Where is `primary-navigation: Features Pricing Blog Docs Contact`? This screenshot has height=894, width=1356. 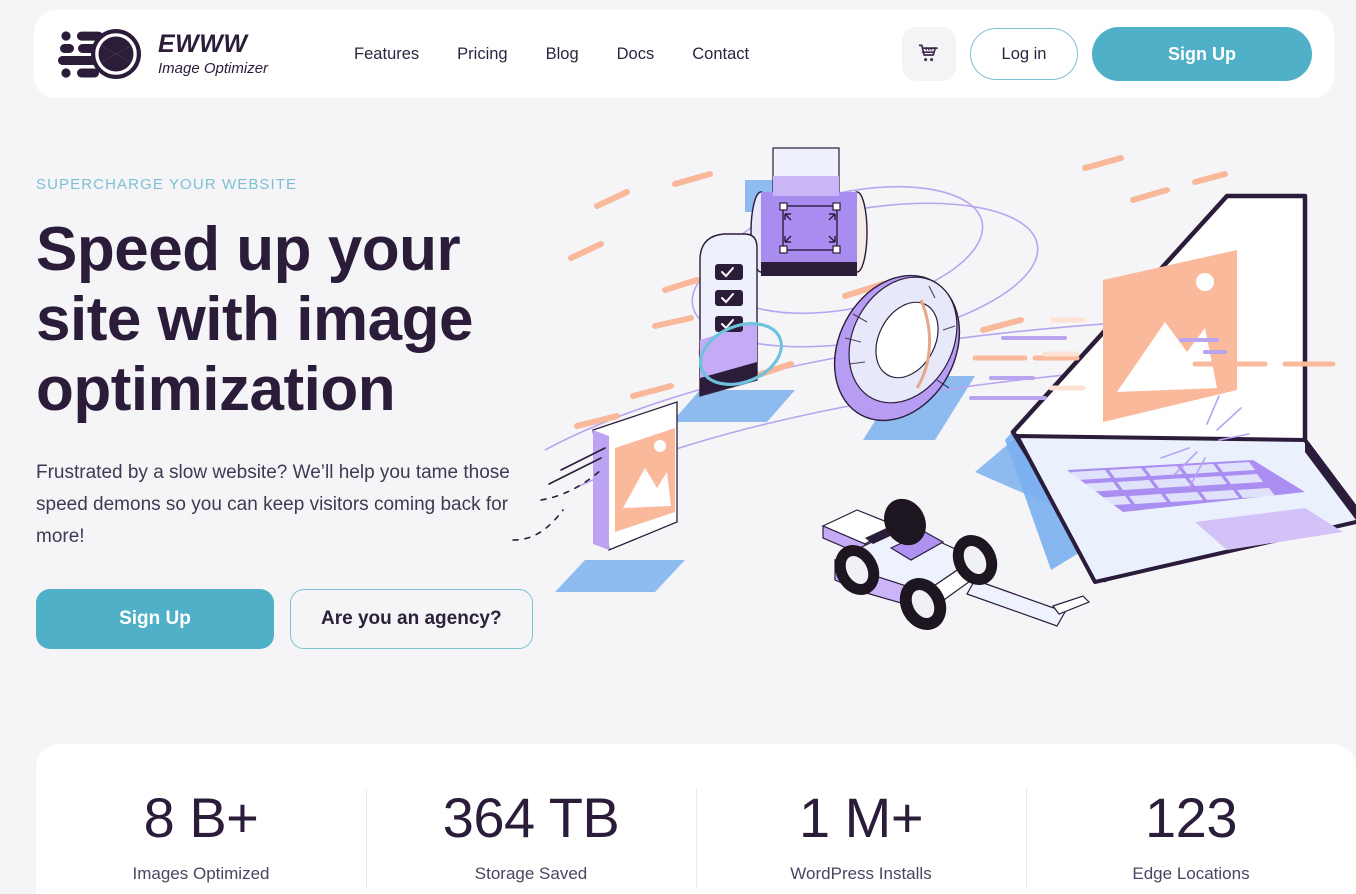 primary-navigation: Features Pricing Blog Docs Contact is located at coordinates (551, 54).